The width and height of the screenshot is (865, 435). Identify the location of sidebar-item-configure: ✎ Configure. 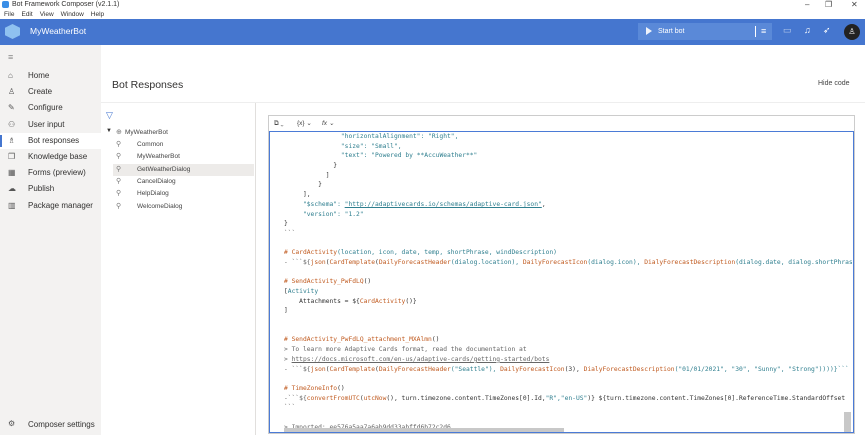
(50, 108).